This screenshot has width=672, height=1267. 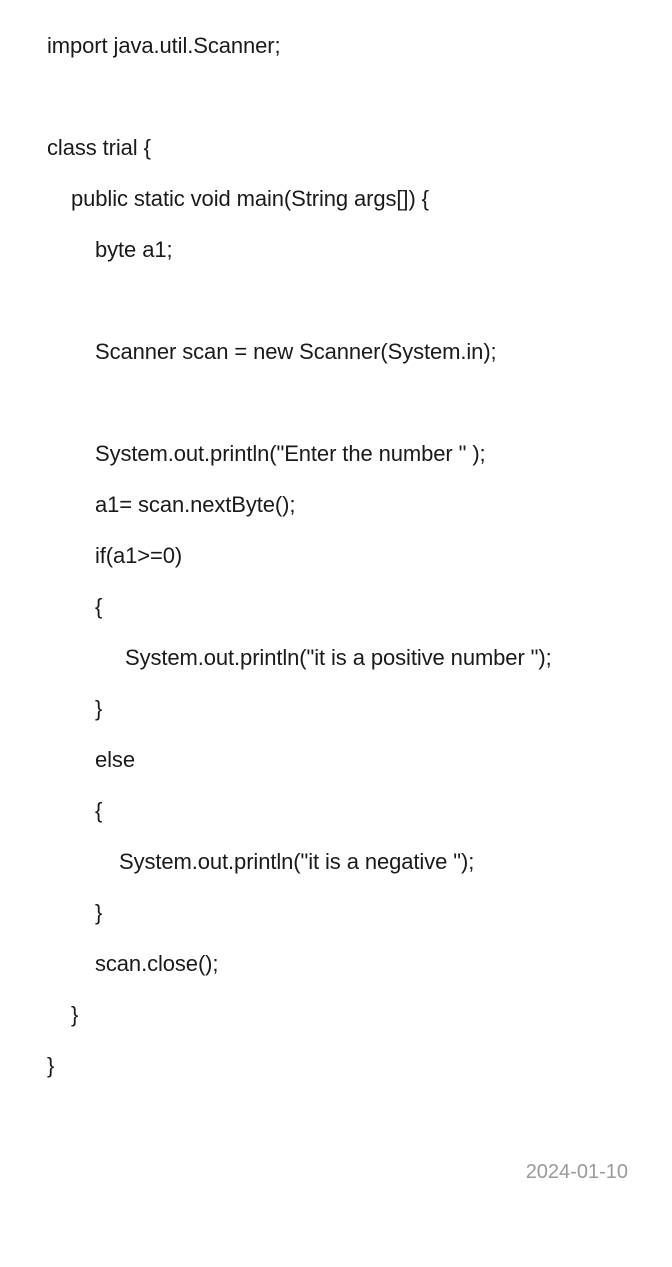 I want to click on code-line: else, so click(x=115, y=759).